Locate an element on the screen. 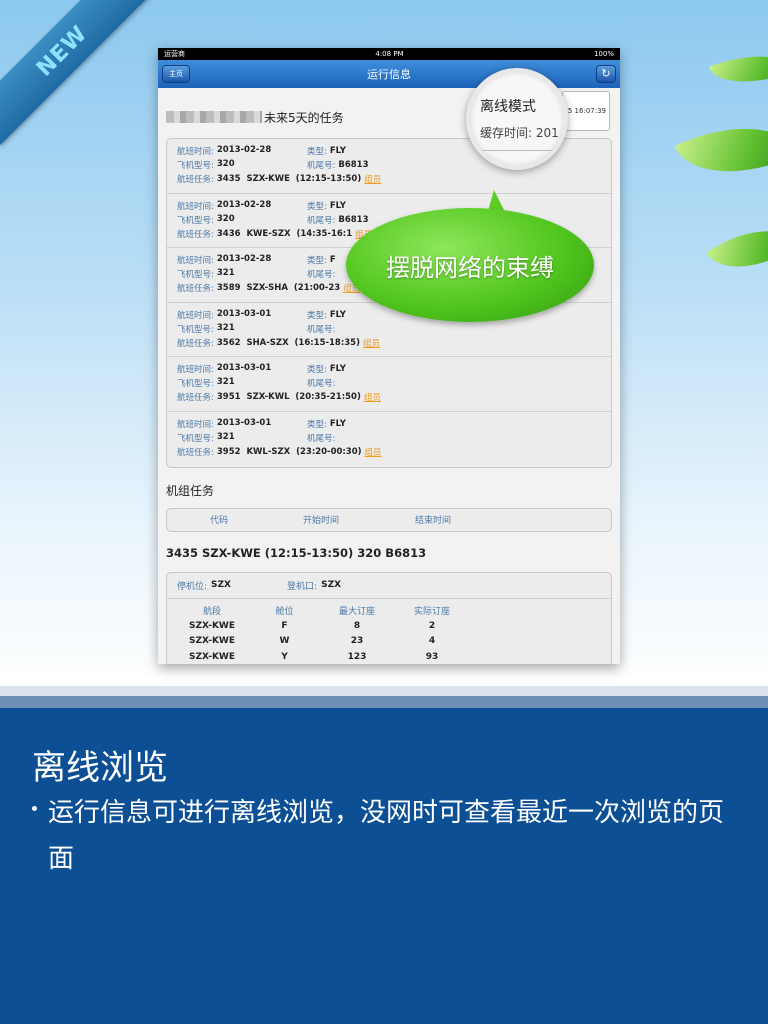 Image resolution: width=768 pixels, height=1024 pixels. seat-row: SZX-KWE F 8 2 is located at coordinates (389, 626).